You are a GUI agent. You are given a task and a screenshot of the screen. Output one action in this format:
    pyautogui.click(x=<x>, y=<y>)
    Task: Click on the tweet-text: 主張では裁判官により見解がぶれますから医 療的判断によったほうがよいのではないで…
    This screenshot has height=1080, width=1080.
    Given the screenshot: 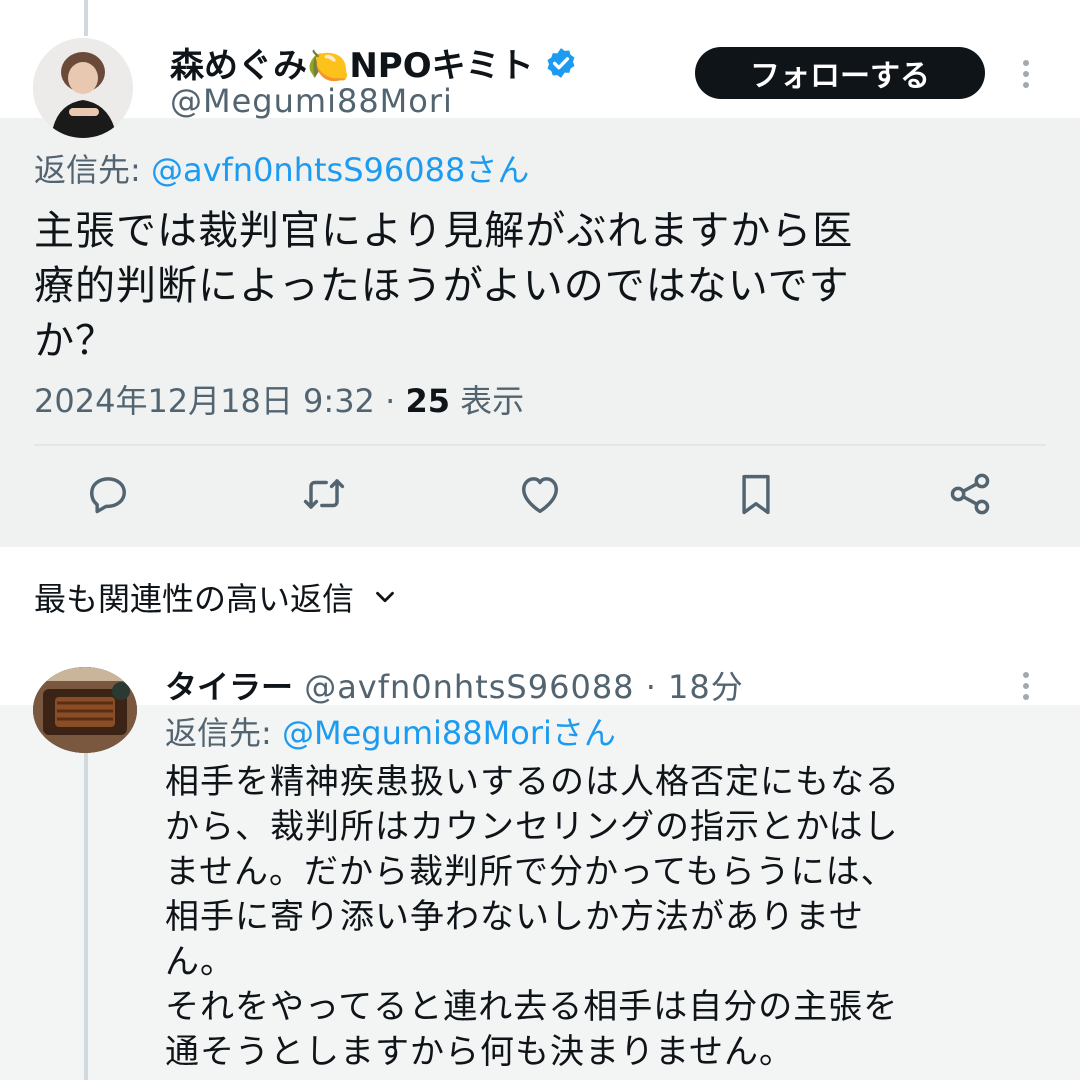 What is the action you would take?
    pyautogui.click(x=539, y=286)
    